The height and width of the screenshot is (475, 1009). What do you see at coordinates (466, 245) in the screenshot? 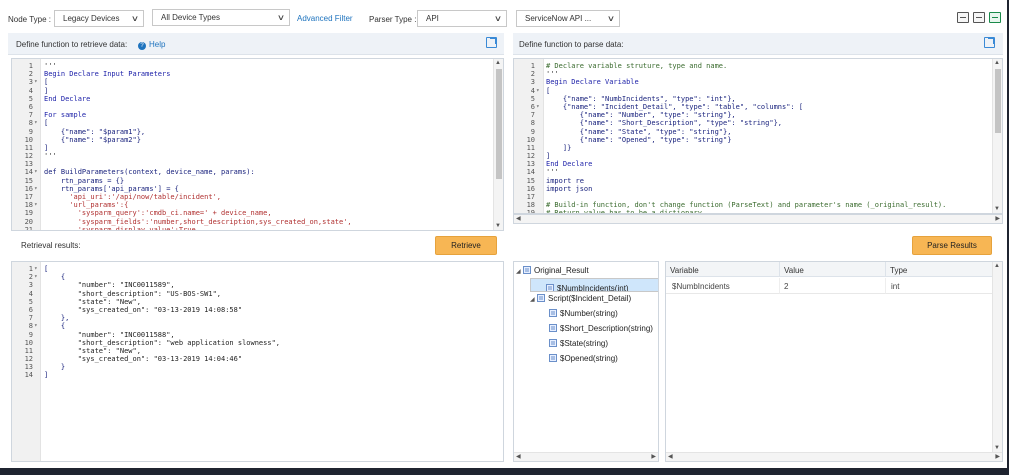
I see `retrieve-button: Retrieve` at bounding box center [466, 245].